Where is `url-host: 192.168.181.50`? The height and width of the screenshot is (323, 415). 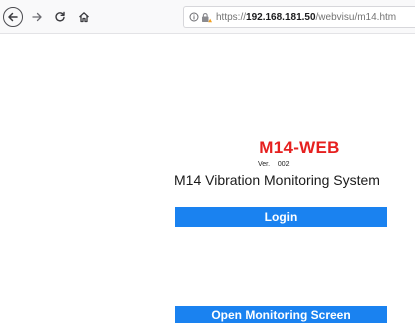
url-host: 192.168.181.50 is located at coordinates (281, 17).